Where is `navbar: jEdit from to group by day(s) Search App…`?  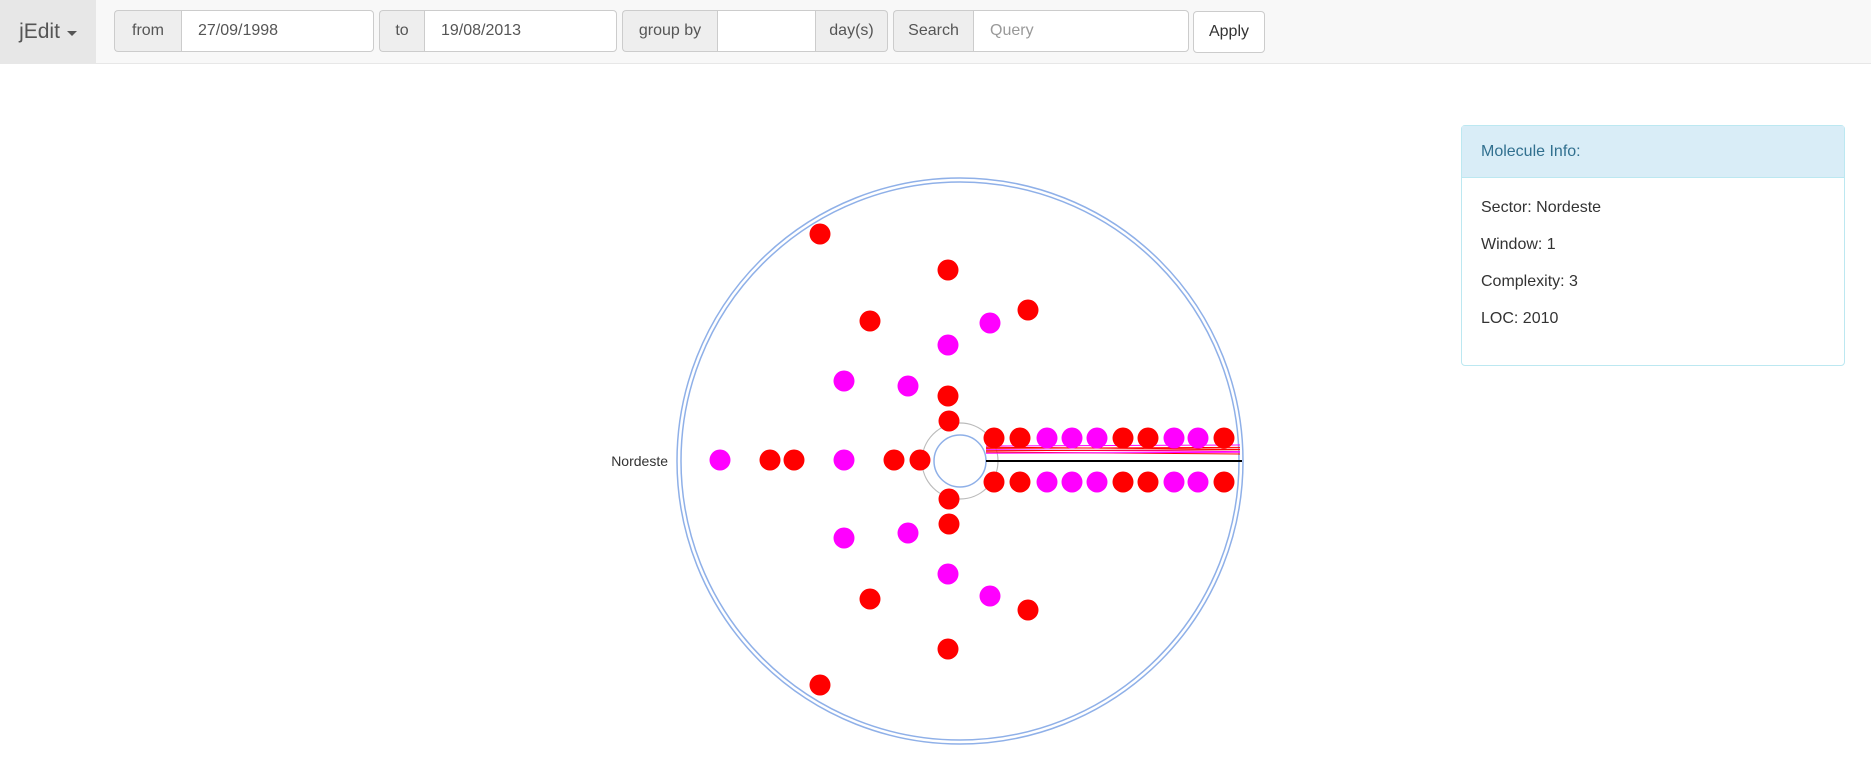 navbar: jEdit from to group by day(s) Search App… is located at coordinates (935, 32).